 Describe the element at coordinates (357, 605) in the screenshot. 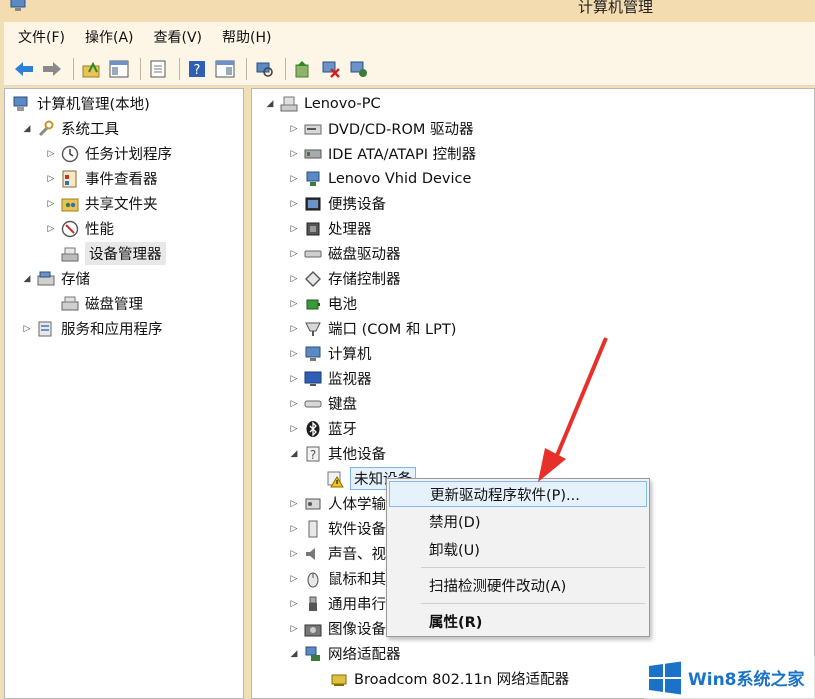

I see `tree-item-label: 通用串行` at that location.